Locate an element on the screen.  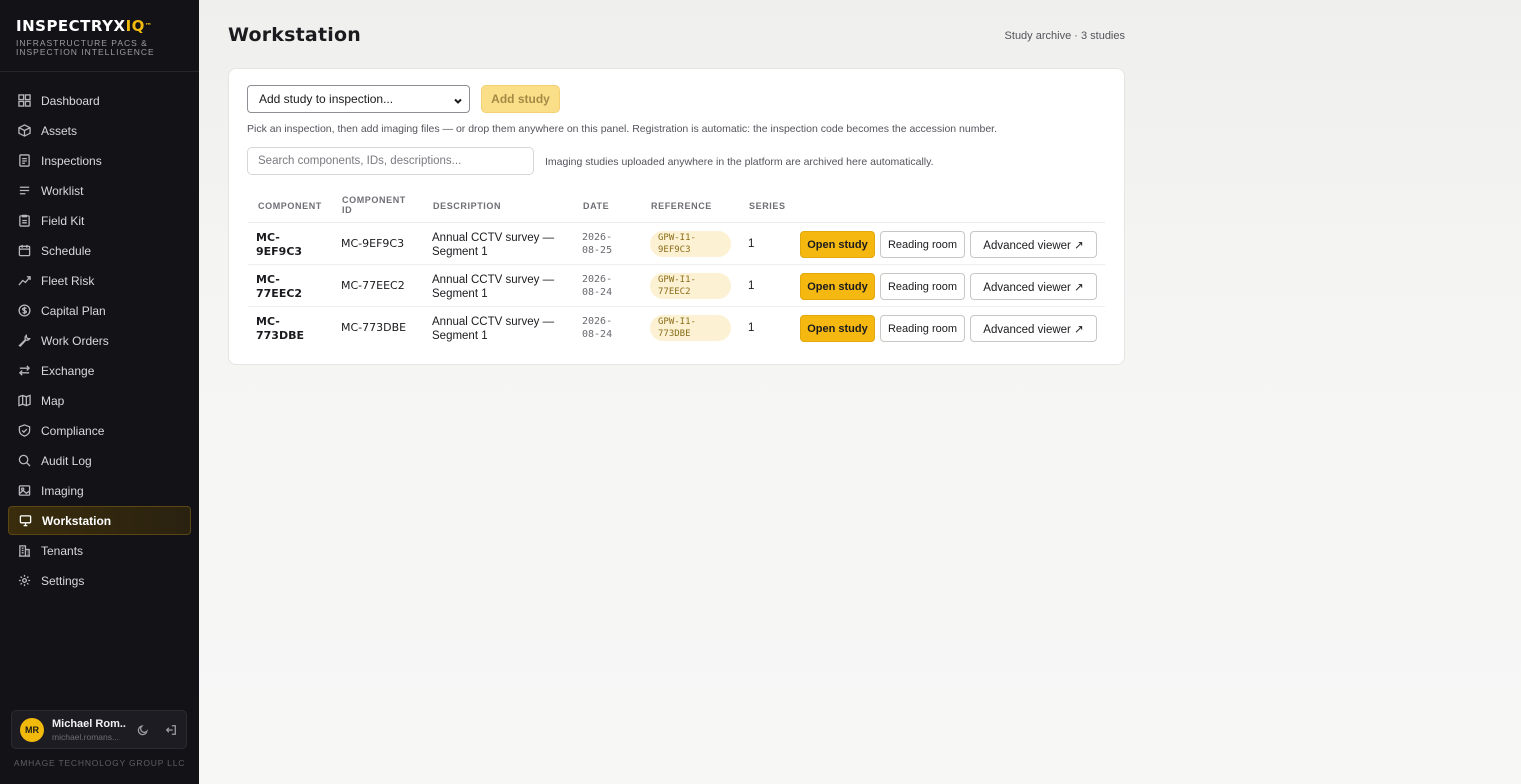
dollar-icon is located at coordinates (24, 311).